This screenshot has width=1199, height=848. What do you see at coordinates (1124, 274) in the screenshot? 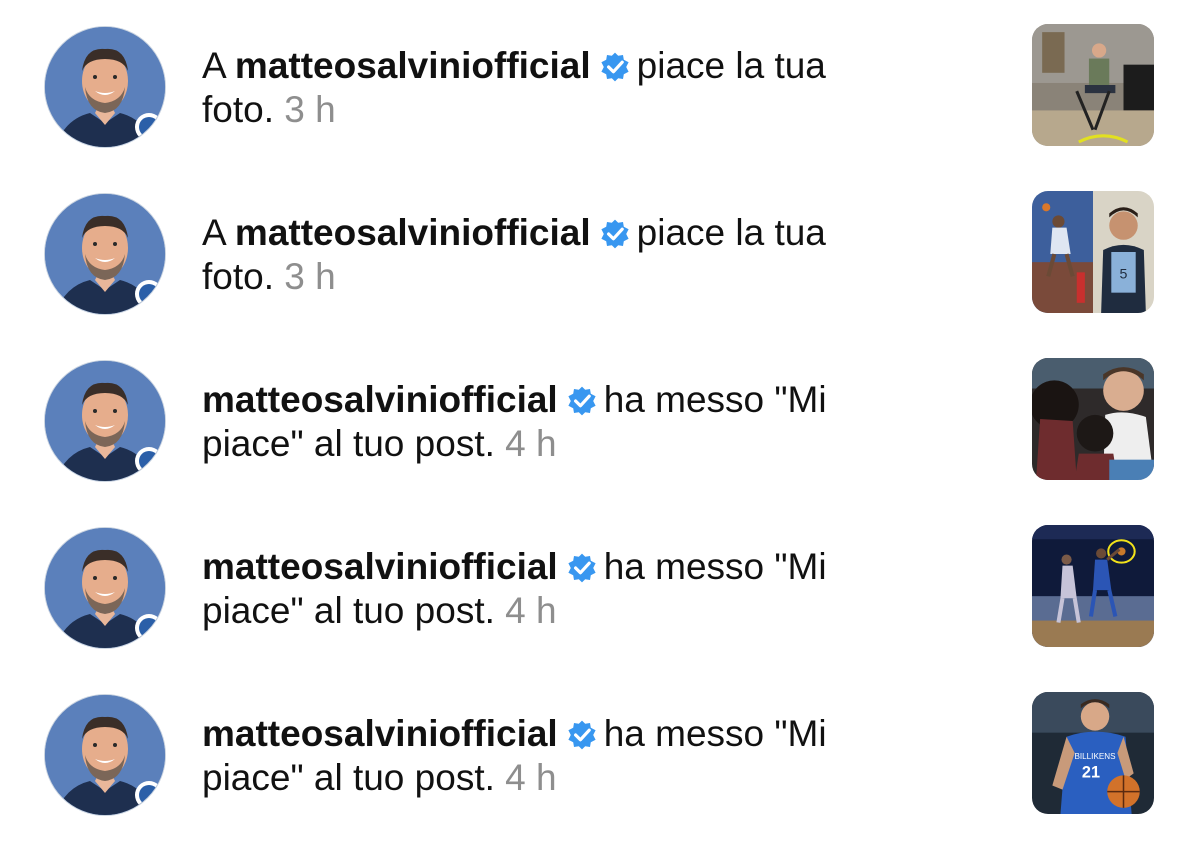
I see `svg-text: 5` at bounding box center [1124, 274].